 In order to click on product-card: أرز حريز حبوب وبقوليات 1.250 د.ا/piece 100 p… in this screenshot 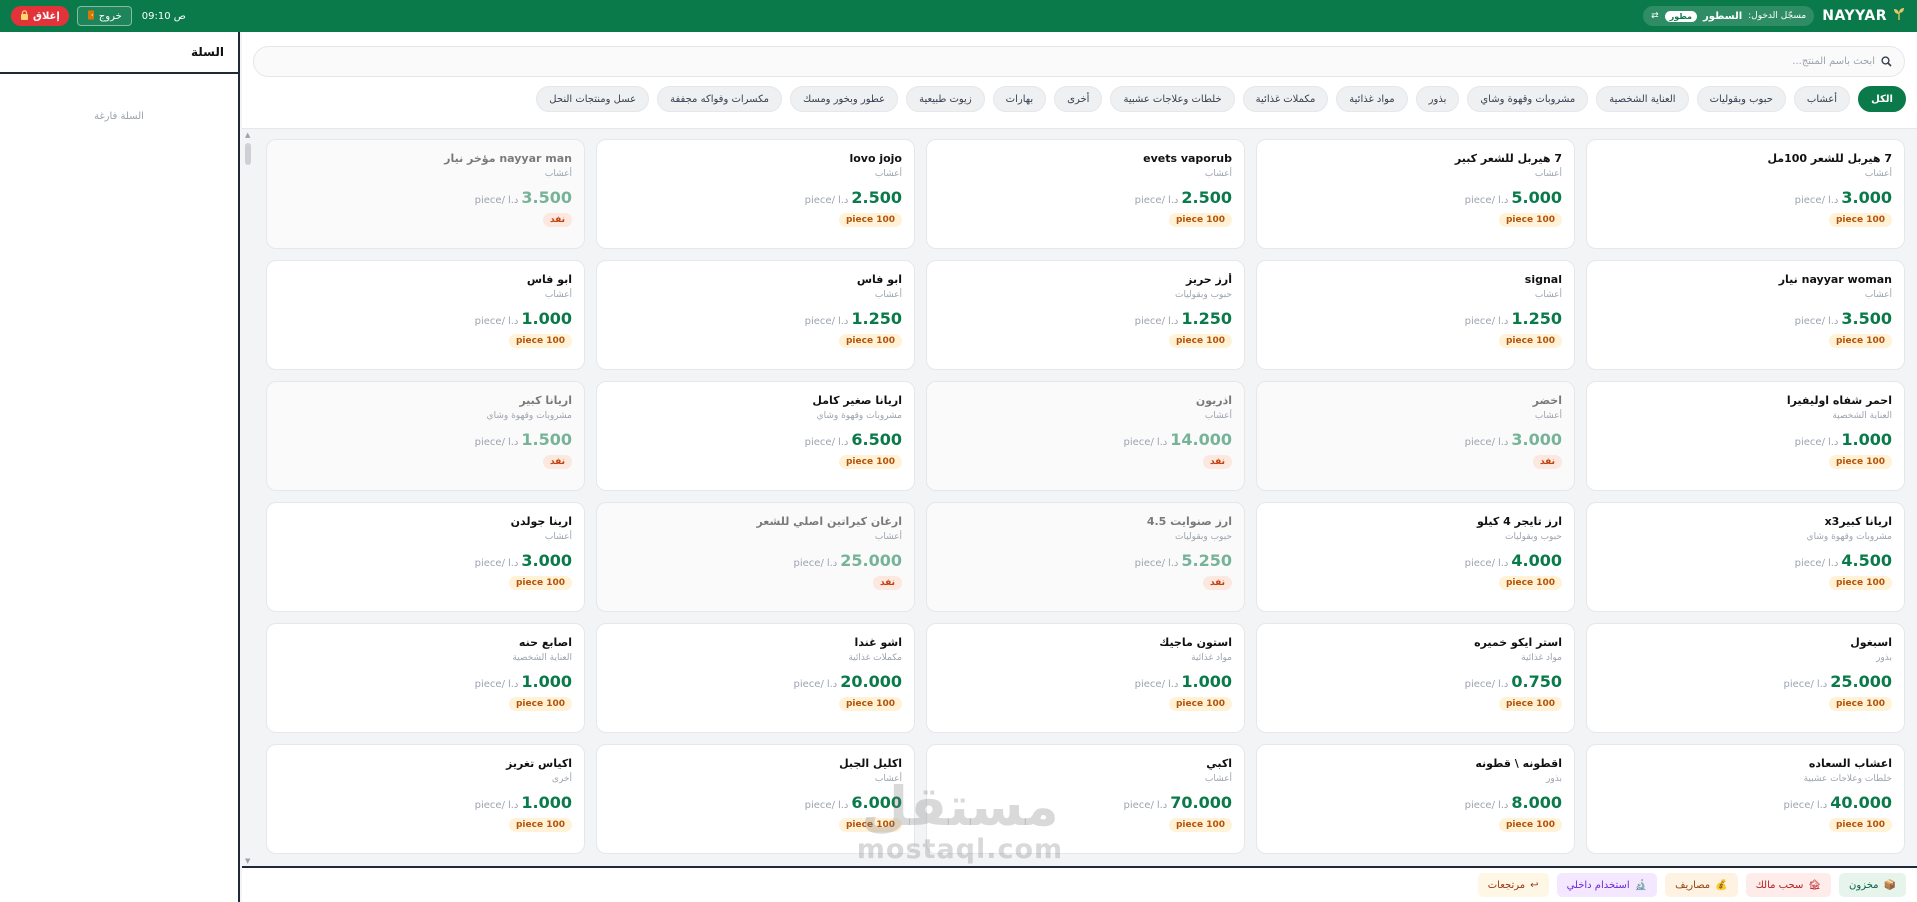, I will do `click(1085, 315)`.